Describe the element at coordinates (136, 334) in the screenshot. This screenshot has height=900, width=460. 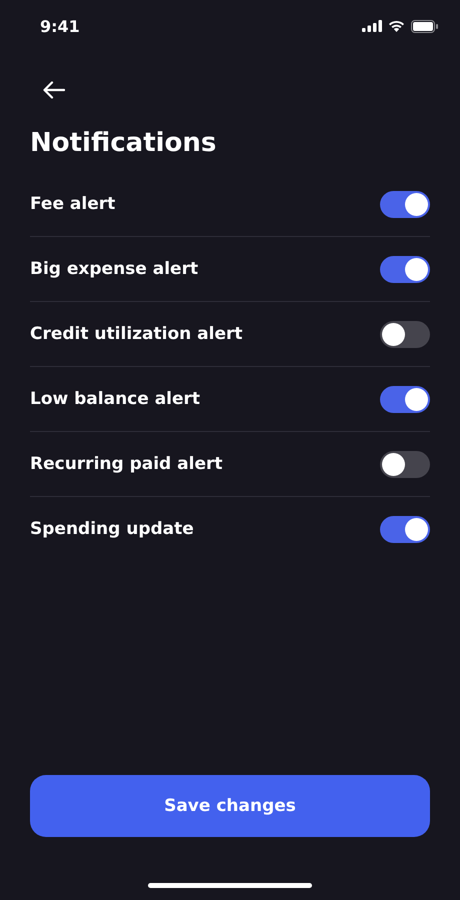
I see `setting-label: Credit utilization alert` at that location.